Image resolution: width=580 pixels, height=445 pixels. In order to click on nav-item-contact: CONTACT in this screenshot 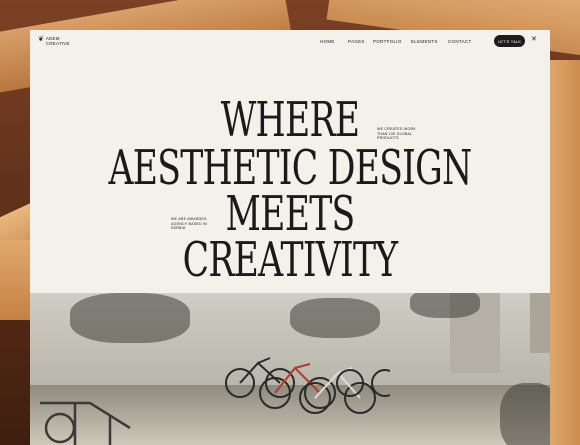, I will do `click(460, 41)`.